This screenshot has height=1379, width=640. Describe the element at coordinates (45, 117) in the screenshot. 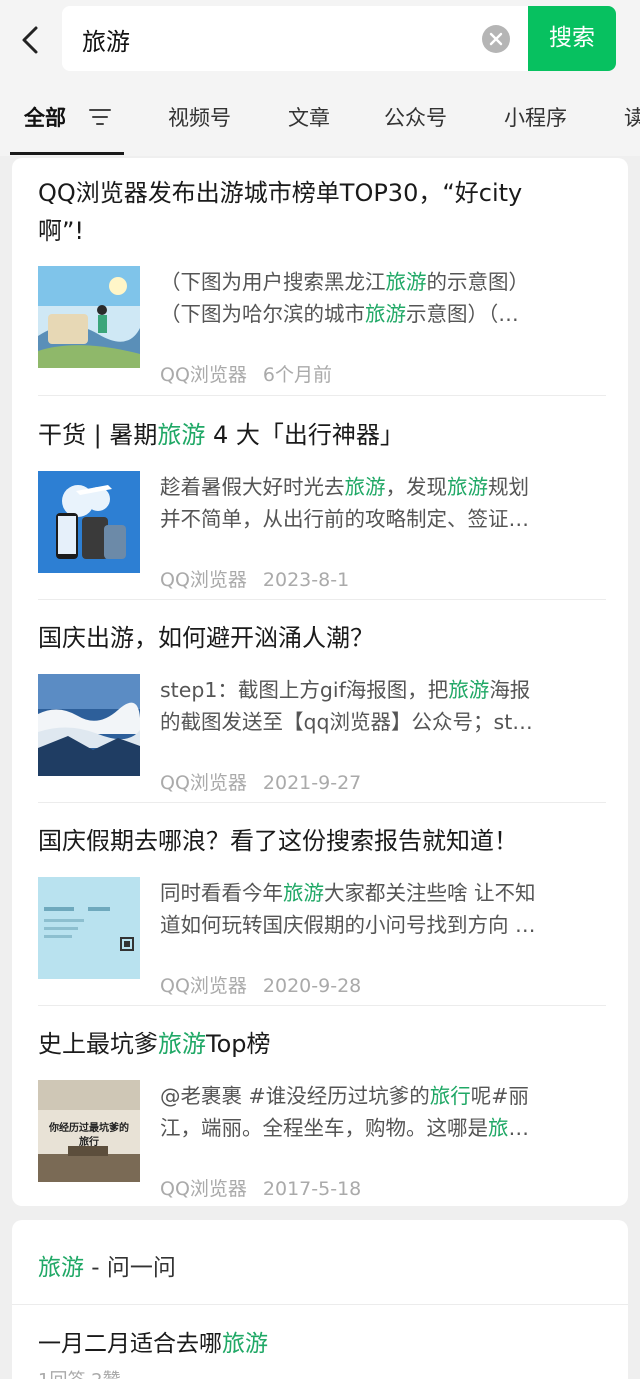

I see `tab-all: 全部` at that location.